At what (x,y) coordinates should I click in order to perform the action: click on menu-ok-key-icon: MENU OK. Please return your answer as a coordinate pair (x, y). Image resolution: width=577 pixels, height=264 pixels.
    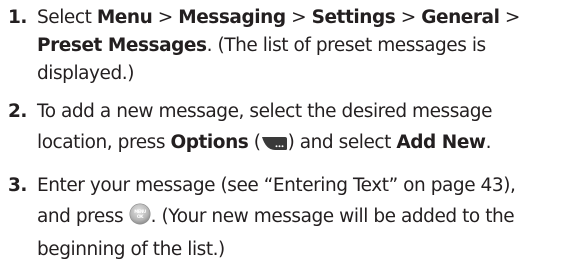
    Looking at the image, I should click on (140, 219).